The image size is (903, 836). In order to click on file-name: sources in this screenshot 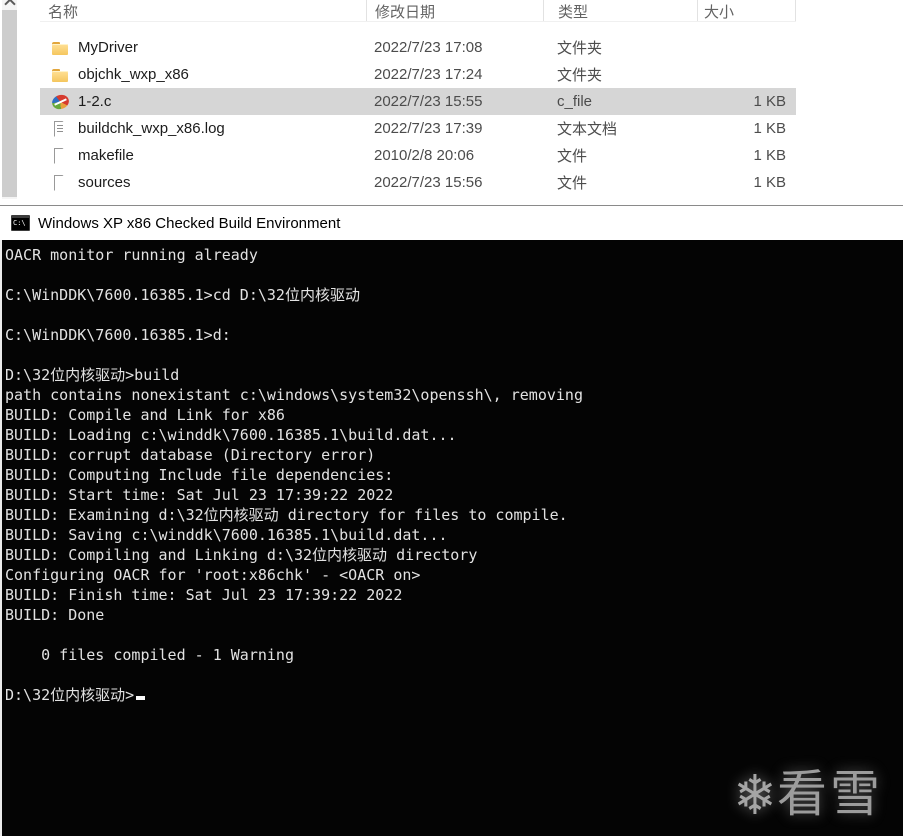, I will do `click(104, 182)`.